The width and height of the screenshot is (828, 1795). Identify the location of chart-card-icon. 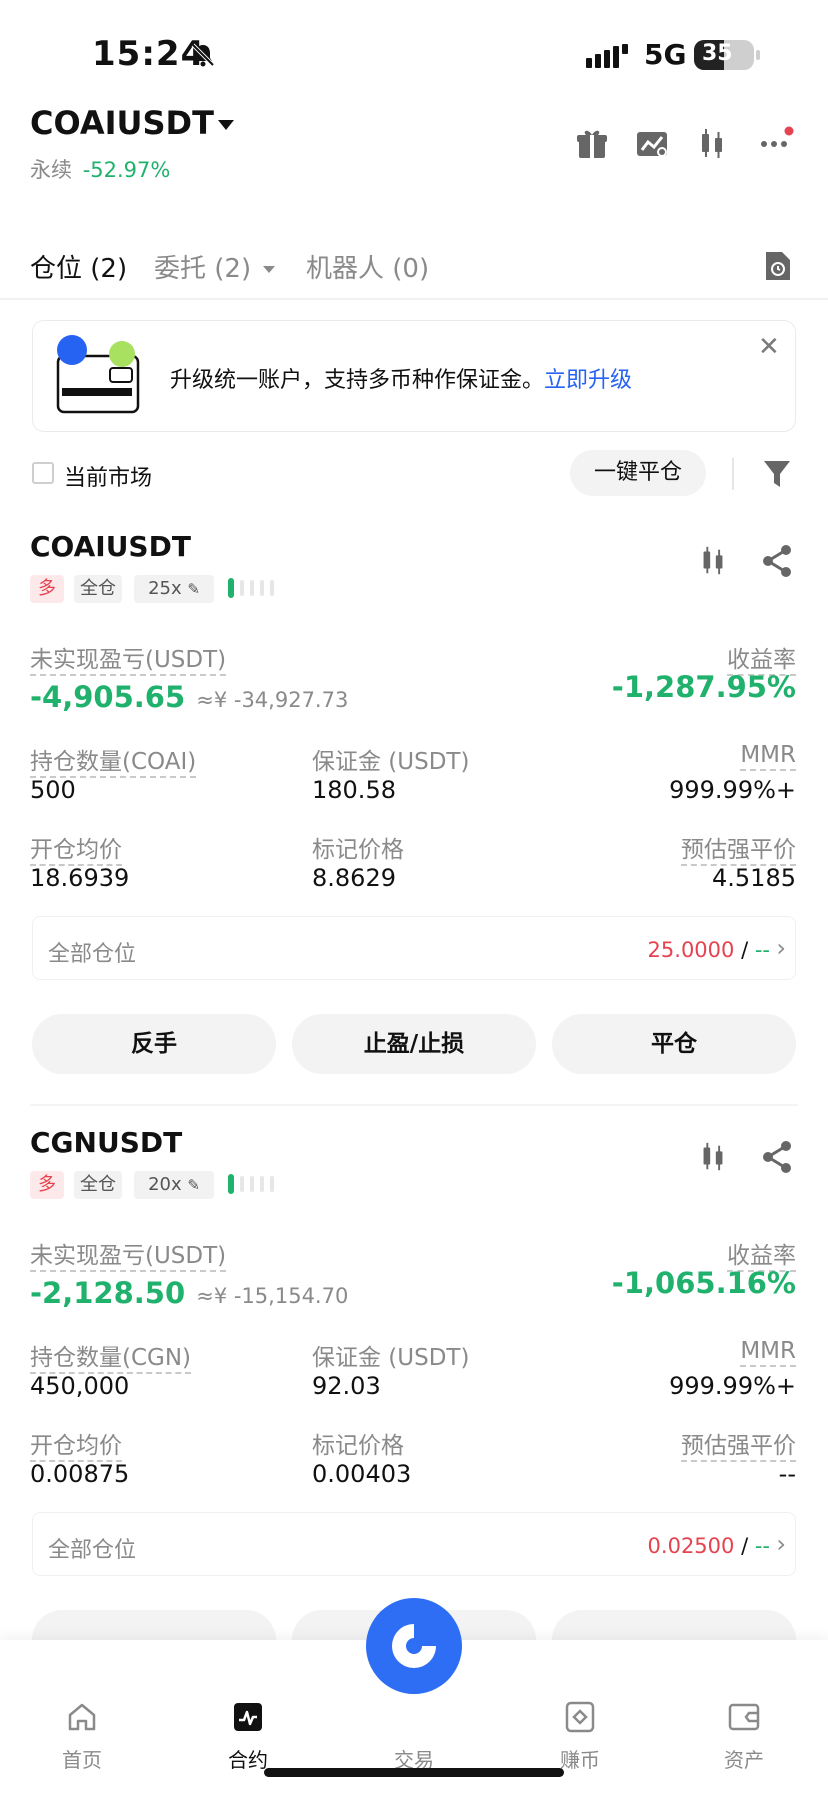
(652, 144).